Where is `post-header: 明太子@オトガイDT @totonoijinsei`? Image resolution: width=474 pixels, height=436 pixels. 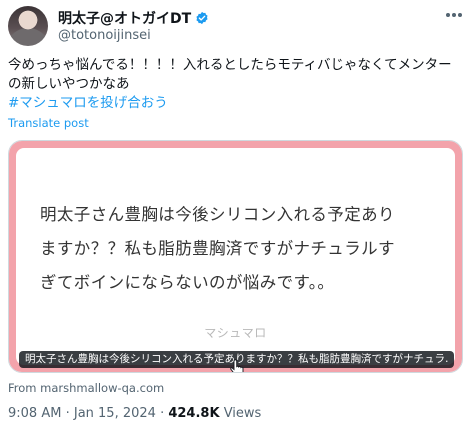
post-header: 明太子@オトガイDT @totonoijinsei is located at coordinates (237, 26).